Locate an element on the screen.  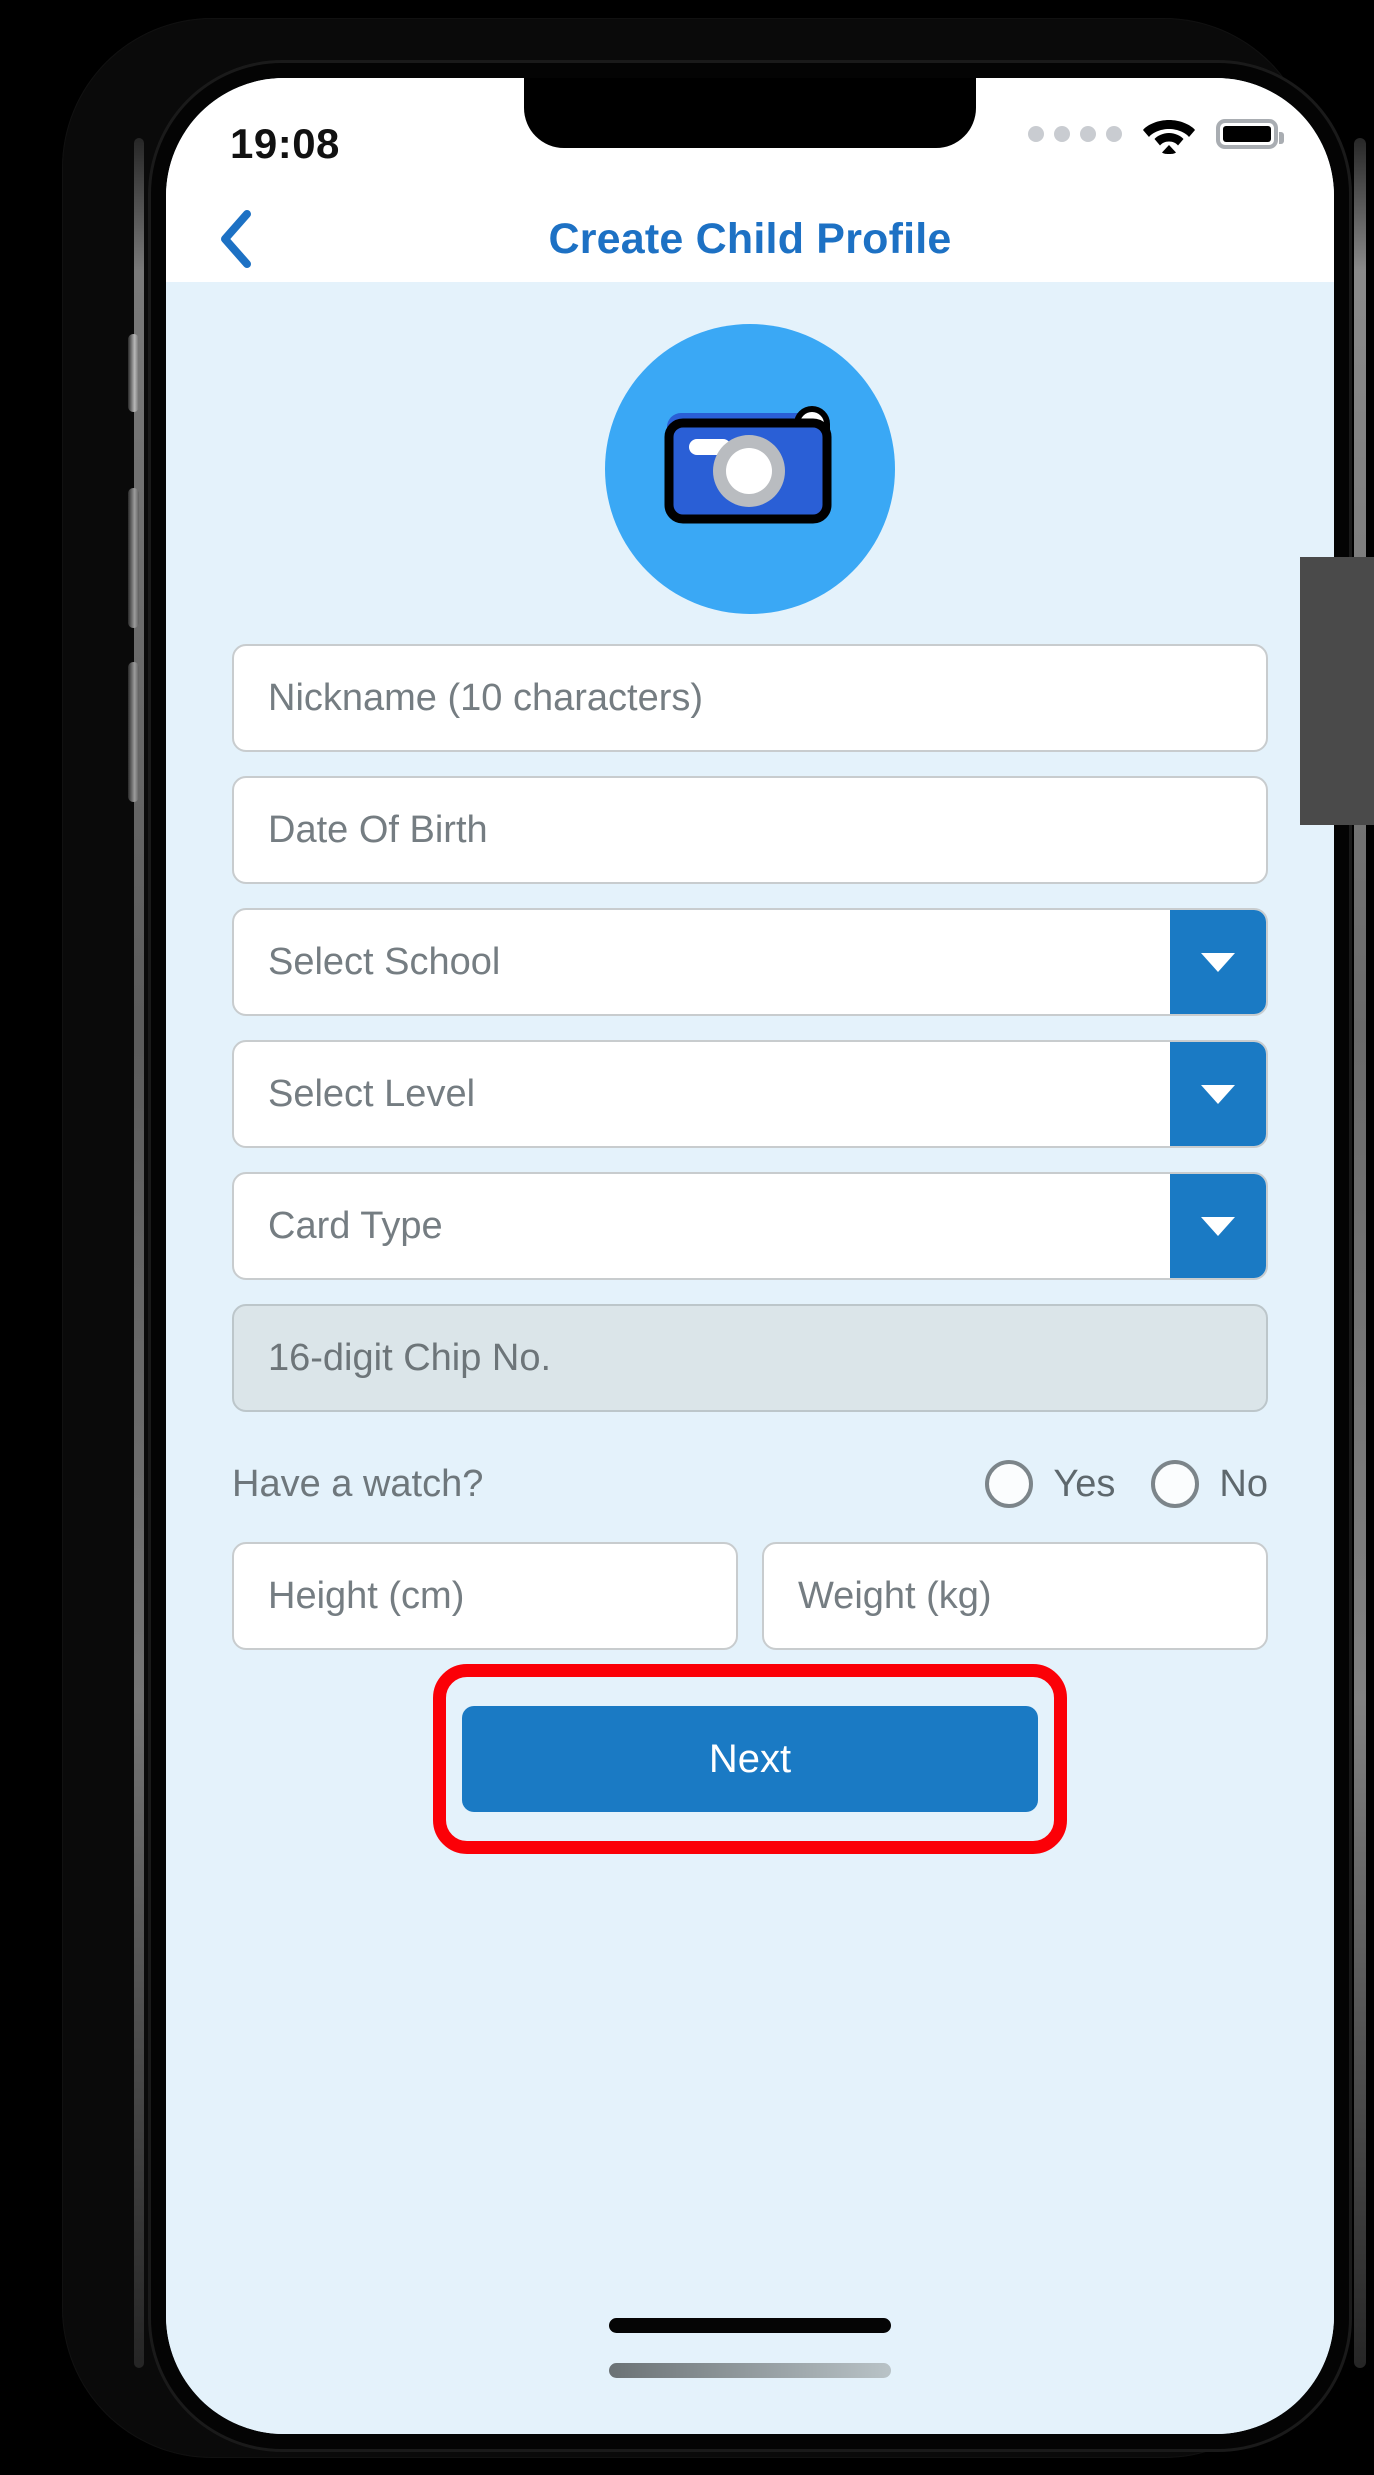
select-level-placeholder: Select Level is located at coordinates (372, 1093).